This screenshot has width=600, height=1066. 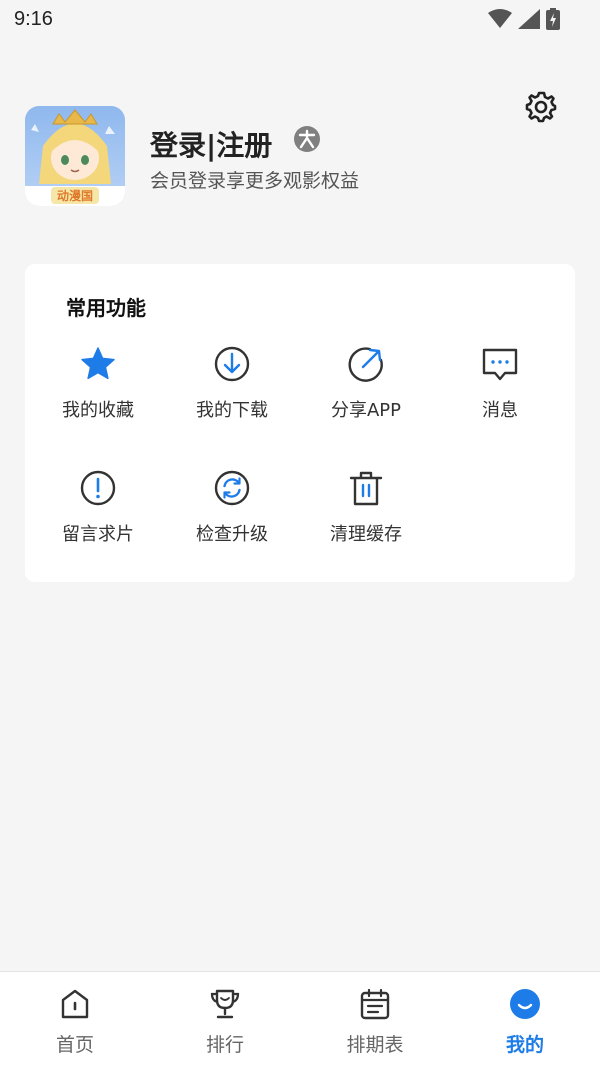 I want to click on avatar-image: 动漫国, so click(x=75, y=156).